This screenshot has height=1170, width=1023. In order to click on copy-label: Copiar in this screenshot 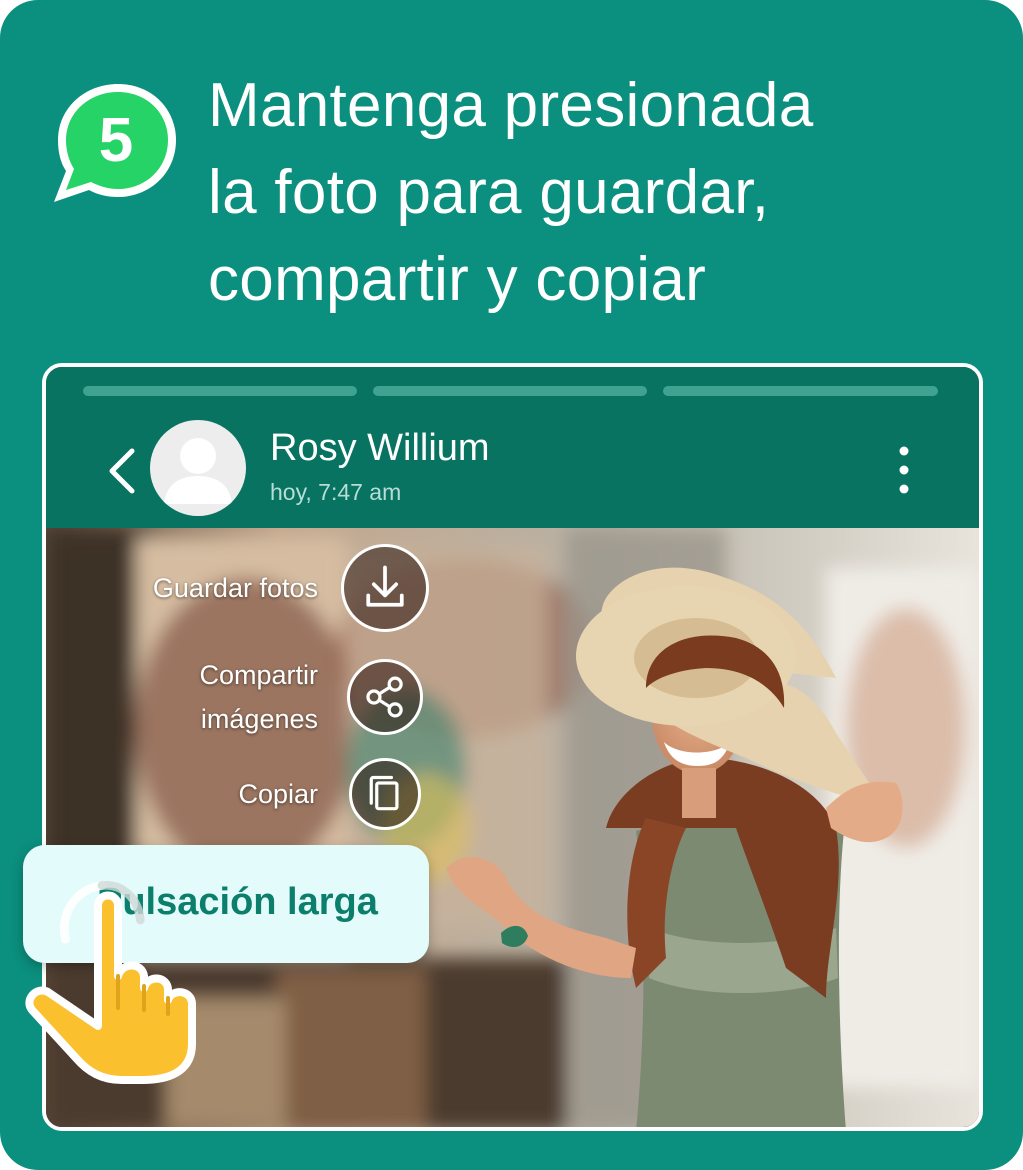, I will do `click(278, 794)`.